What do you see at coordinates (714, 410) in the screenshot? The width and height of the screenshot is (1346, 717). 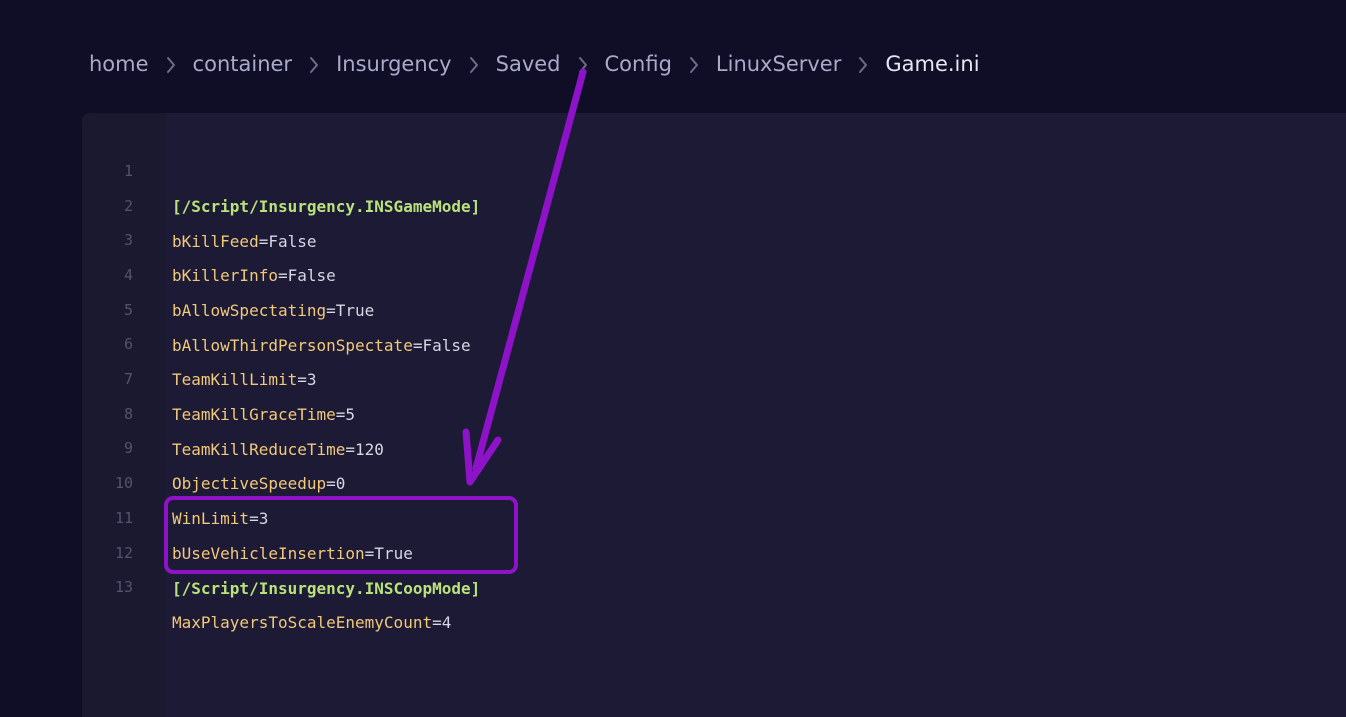 I see `code-line: 8 TeamKillReduceTime=120` at bounding box center [714, 410].